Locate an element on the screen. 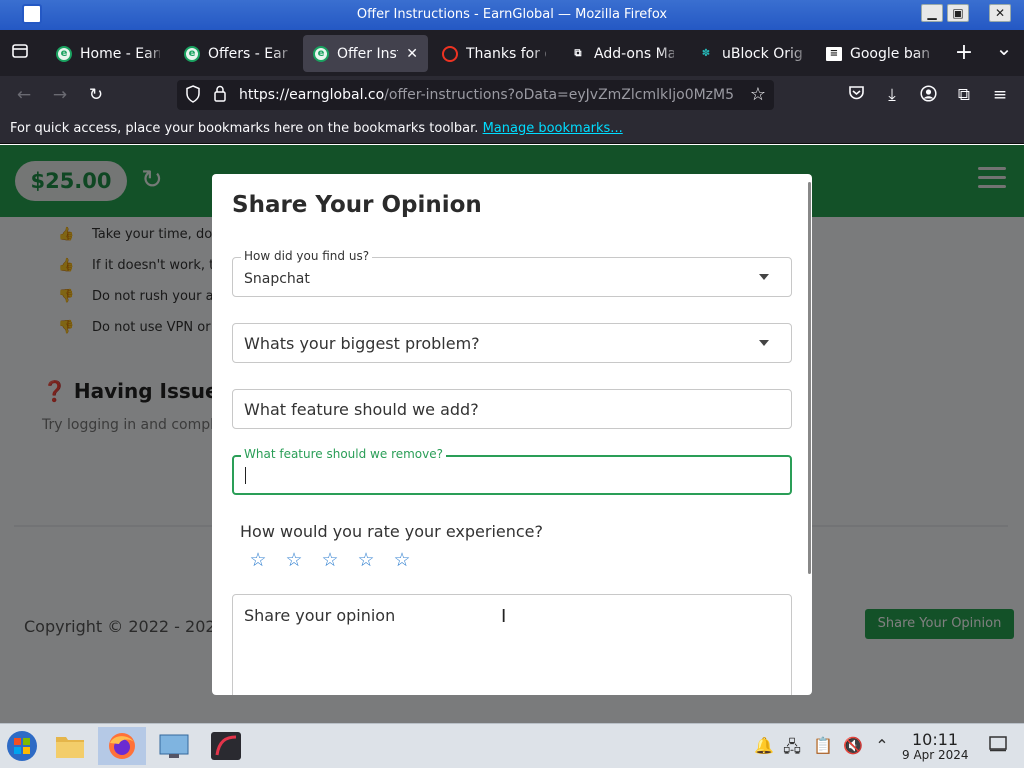  feature-remove-label: What feature should we remove? is located at coordinates (344, 454).